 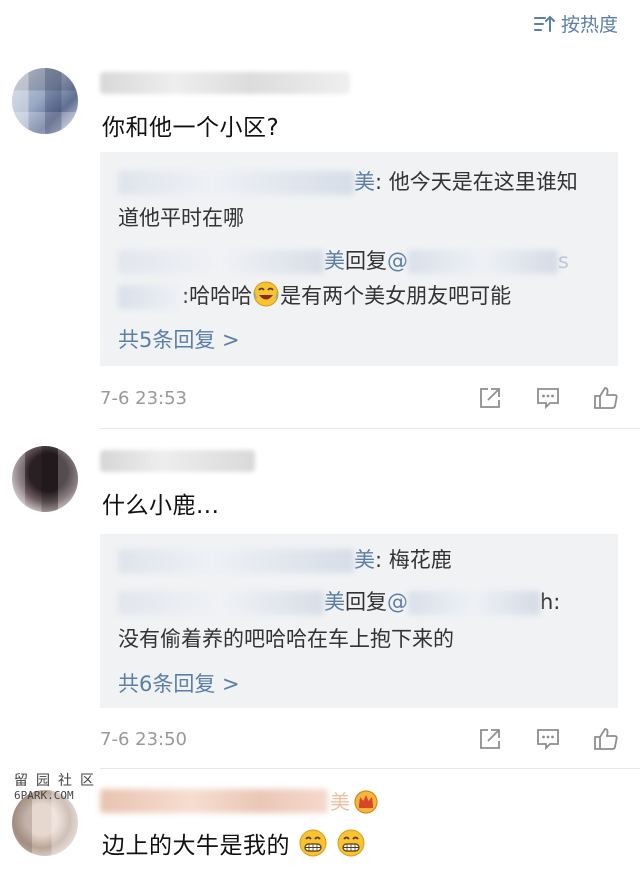 What do you see at coordinates (476, 182) in the screenshot?
I see `reply-text: : 他今天是在这里谁知` at bounding box center [476, 182].